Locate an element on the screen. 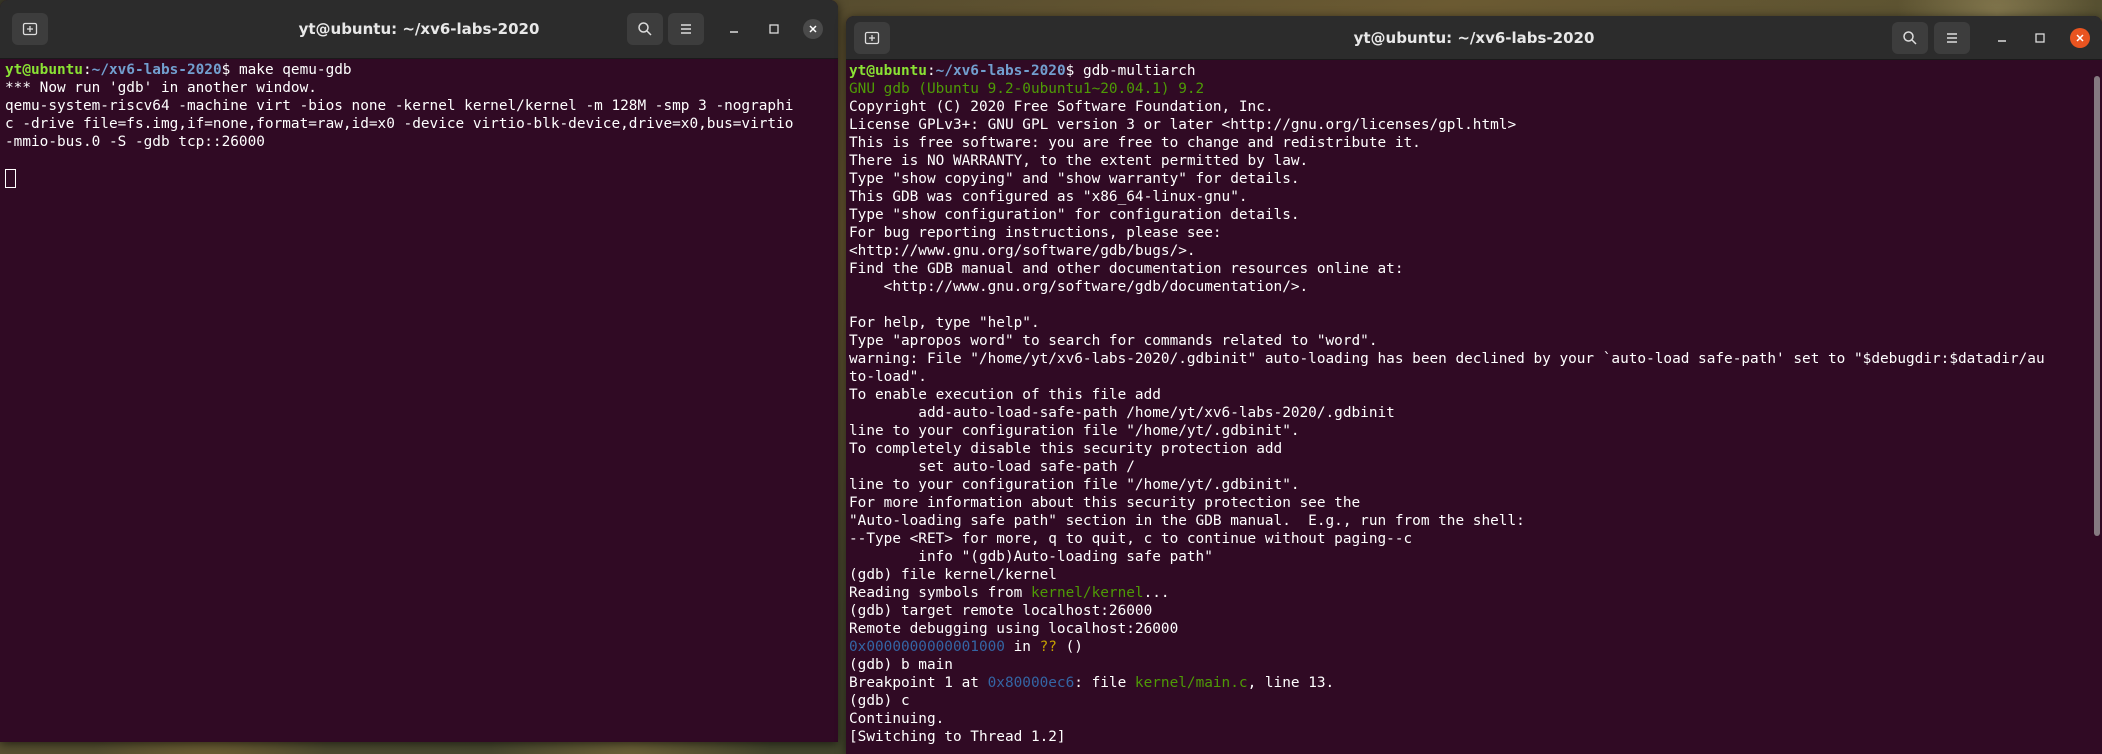 This screenshot has width=2102, height=754. terminal-cursor is located at coordinates (10, 178).